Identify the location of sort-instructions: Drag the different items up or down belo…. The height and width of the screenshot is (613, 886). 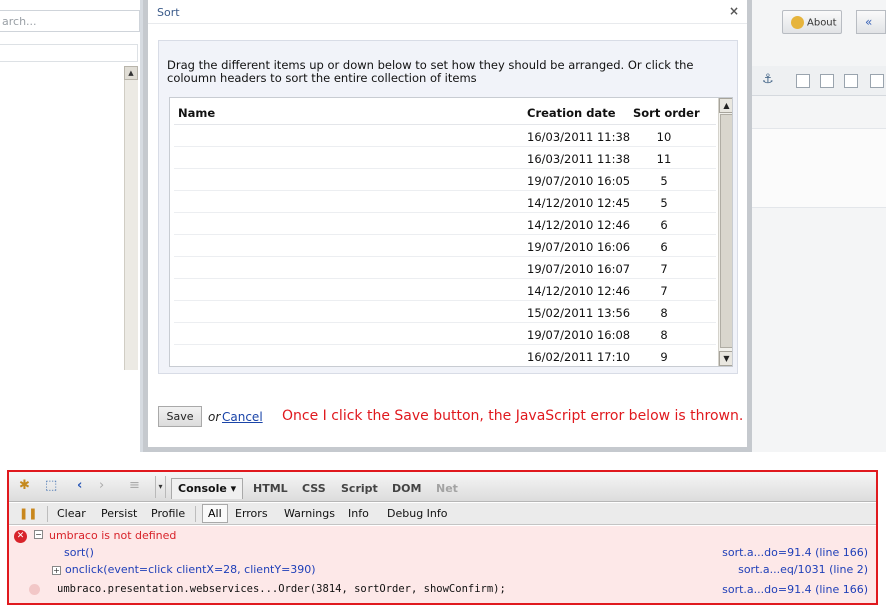
(430, 71).